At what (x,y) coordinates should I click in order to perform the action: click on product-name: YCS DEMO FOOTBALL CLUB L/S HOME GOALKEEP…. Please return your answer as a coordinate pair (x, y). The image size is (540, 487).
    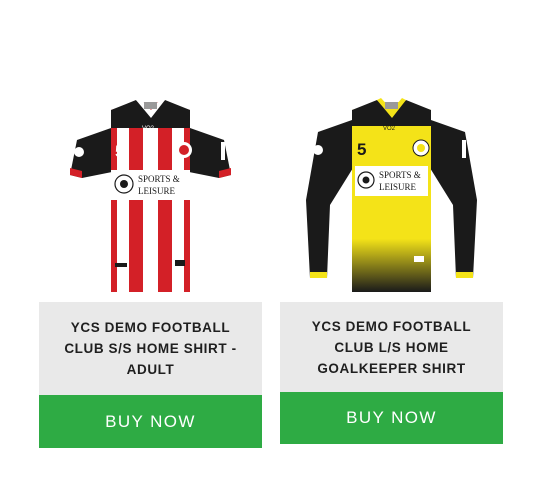
    Looking at the image, I should click on (391, 347).